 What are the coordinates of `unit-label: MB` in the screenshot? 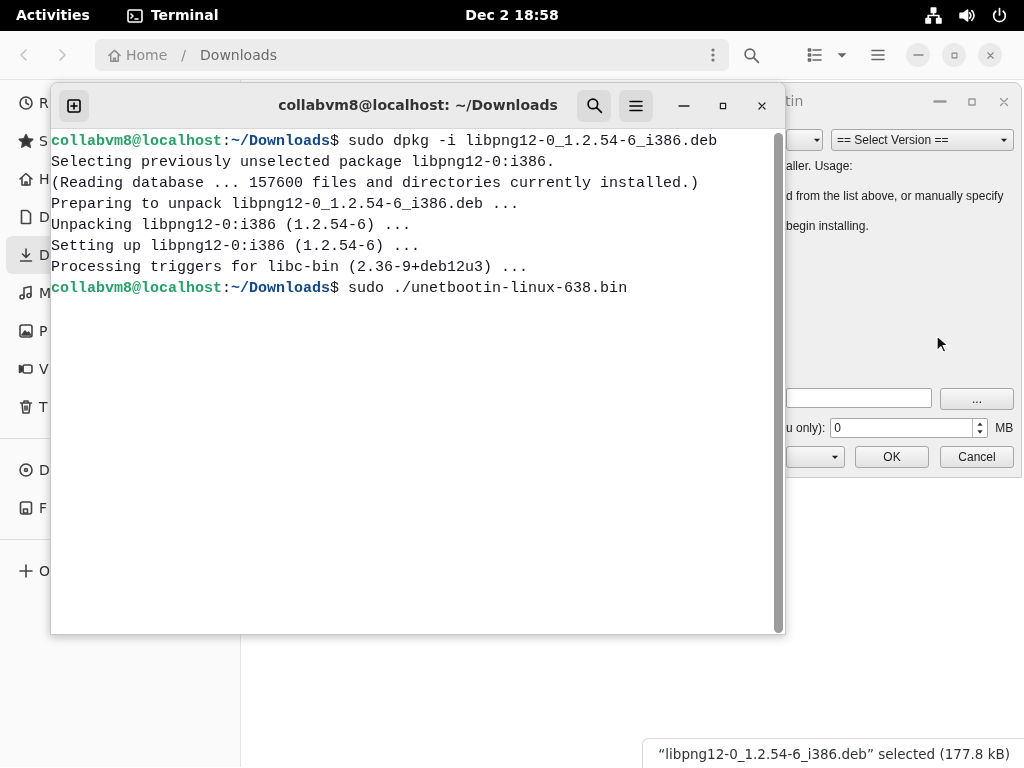 It's located at (1004, 428).